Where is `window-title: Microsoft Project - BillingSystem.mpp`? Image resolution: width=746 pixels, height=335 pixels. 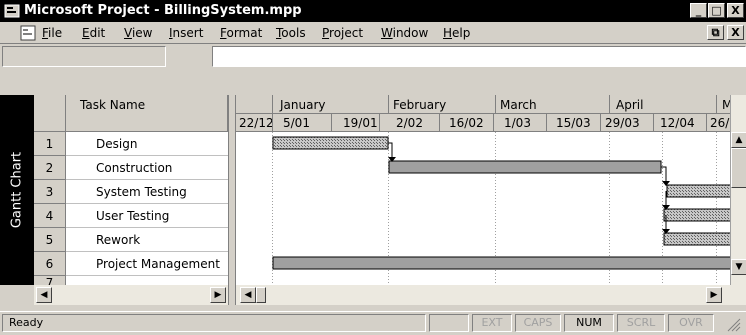 window-title: Microsoft Project - BillingSystem.mpp is located at coordinates (163, 10).